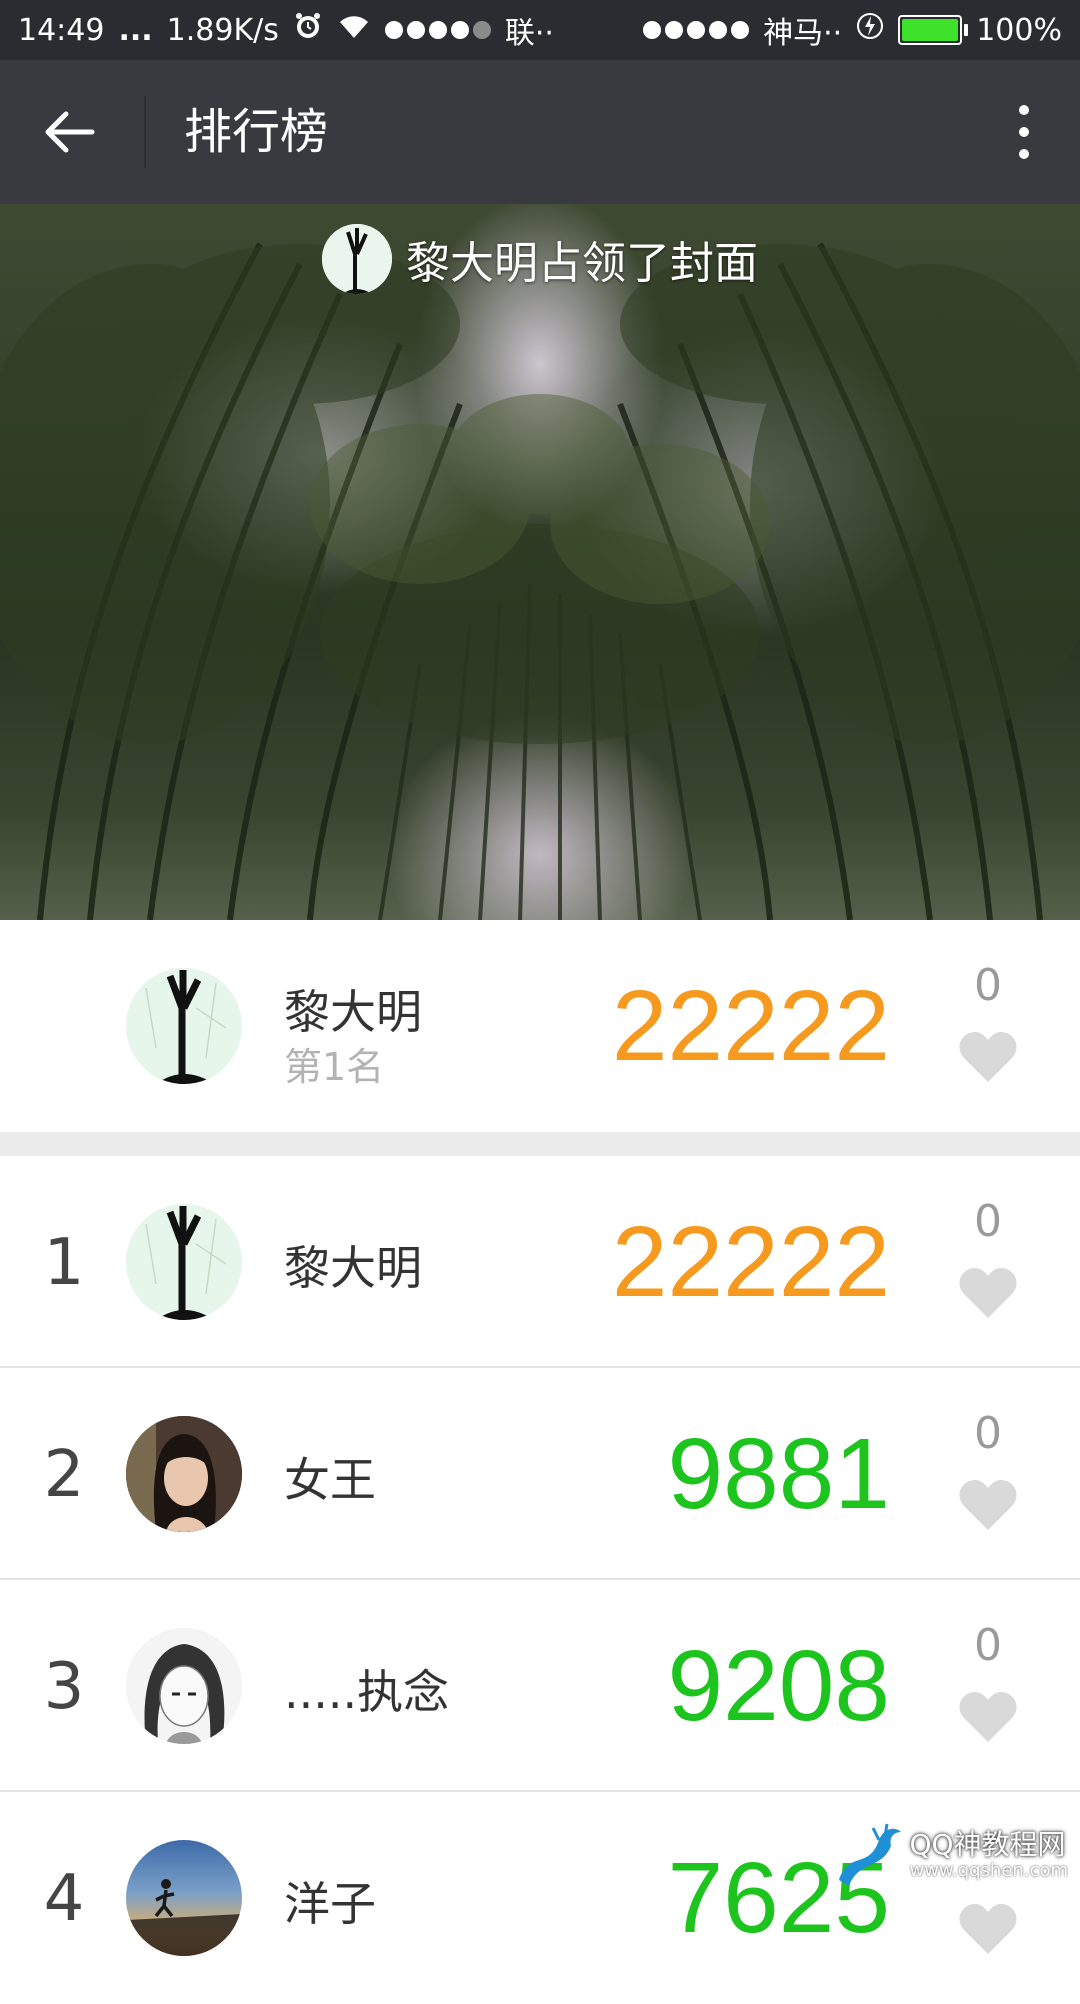  Describe the element at coordinates (357, 259) in the screenshot. I see `cover-owner-avatar` at that location.